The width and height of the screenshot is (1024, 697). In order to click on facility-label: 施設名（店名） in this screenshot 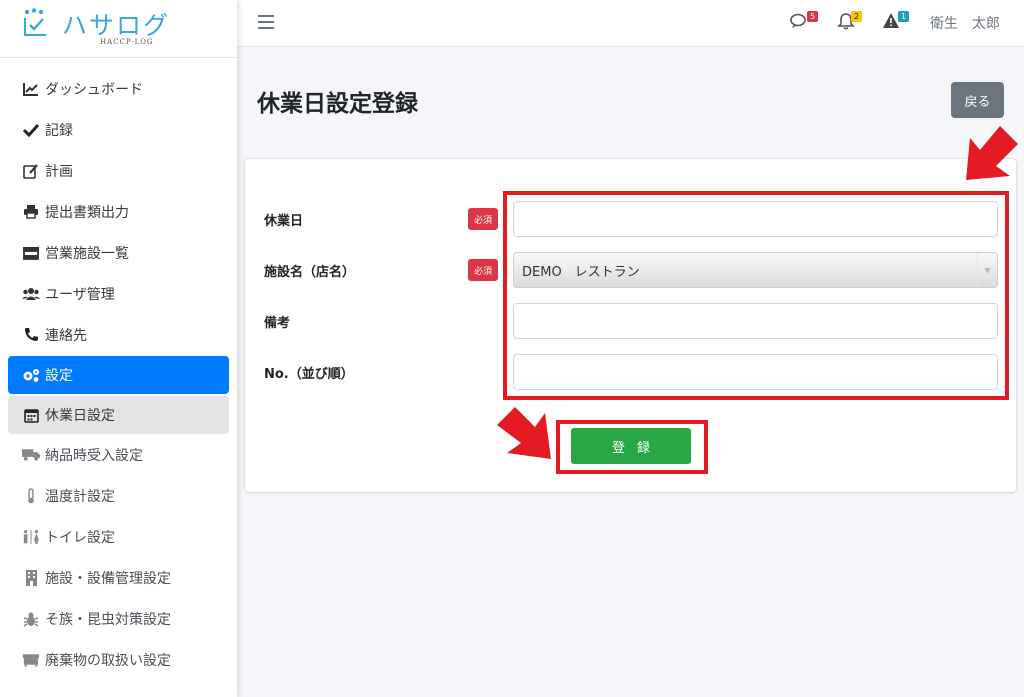, I will do `click(310, 272)`.